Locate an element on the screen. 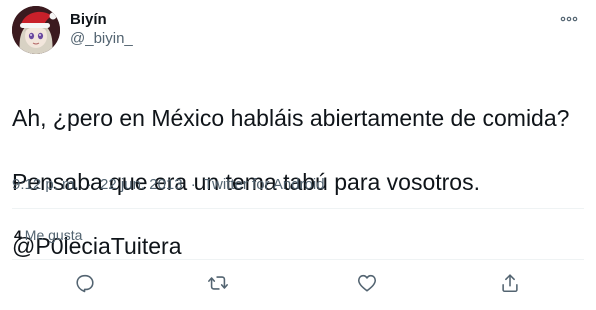  tweet-date: 22 jun. 2013 is located at coordinates (141, 184).